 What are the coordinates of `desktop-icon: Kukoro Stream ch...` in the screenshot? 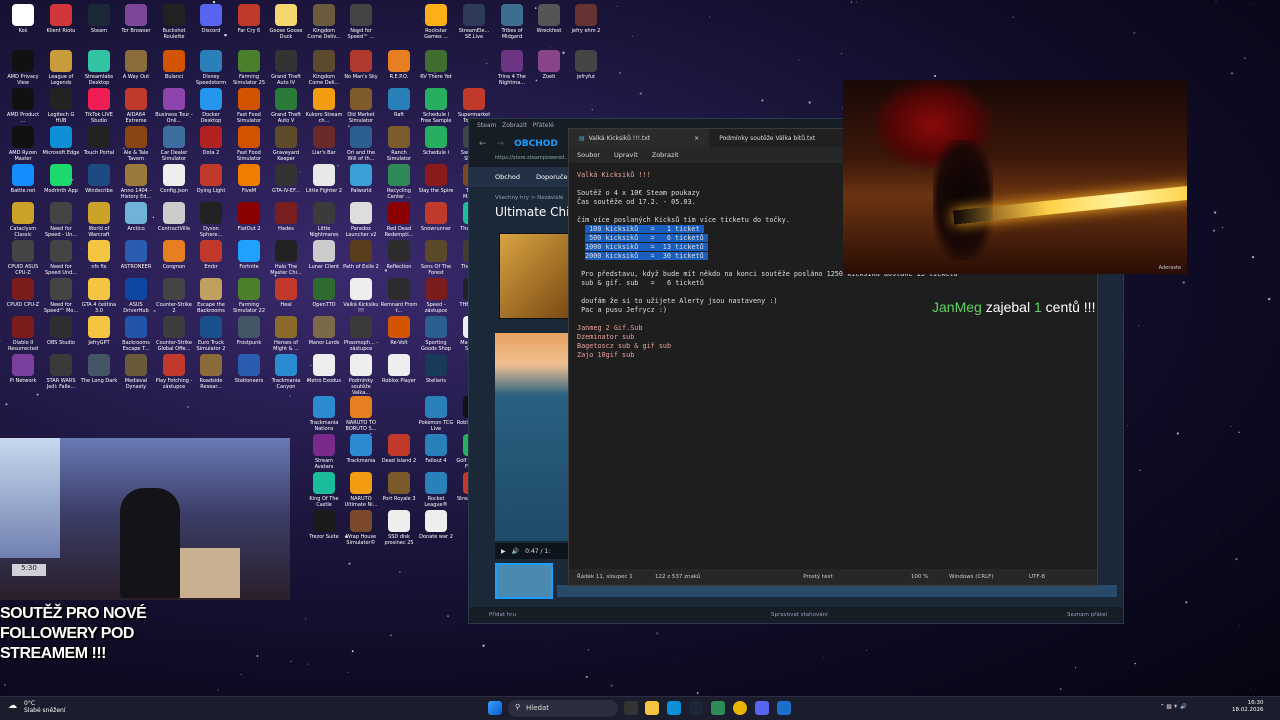 It's located at (324, 108).